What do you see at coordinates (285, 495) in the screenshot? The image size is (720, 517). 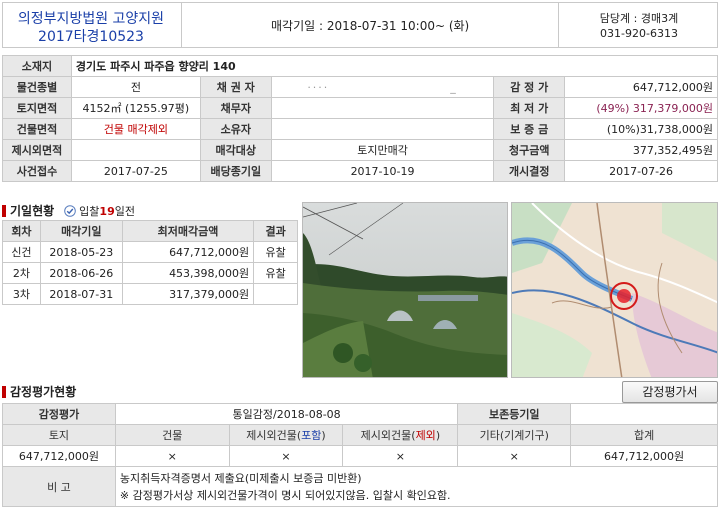 I see `note-line-2: ※ 감정평가서상 제시외건물가격이 명시 되어있지않음. 입찰시 확인요함.` at bounding box center [285, 495].